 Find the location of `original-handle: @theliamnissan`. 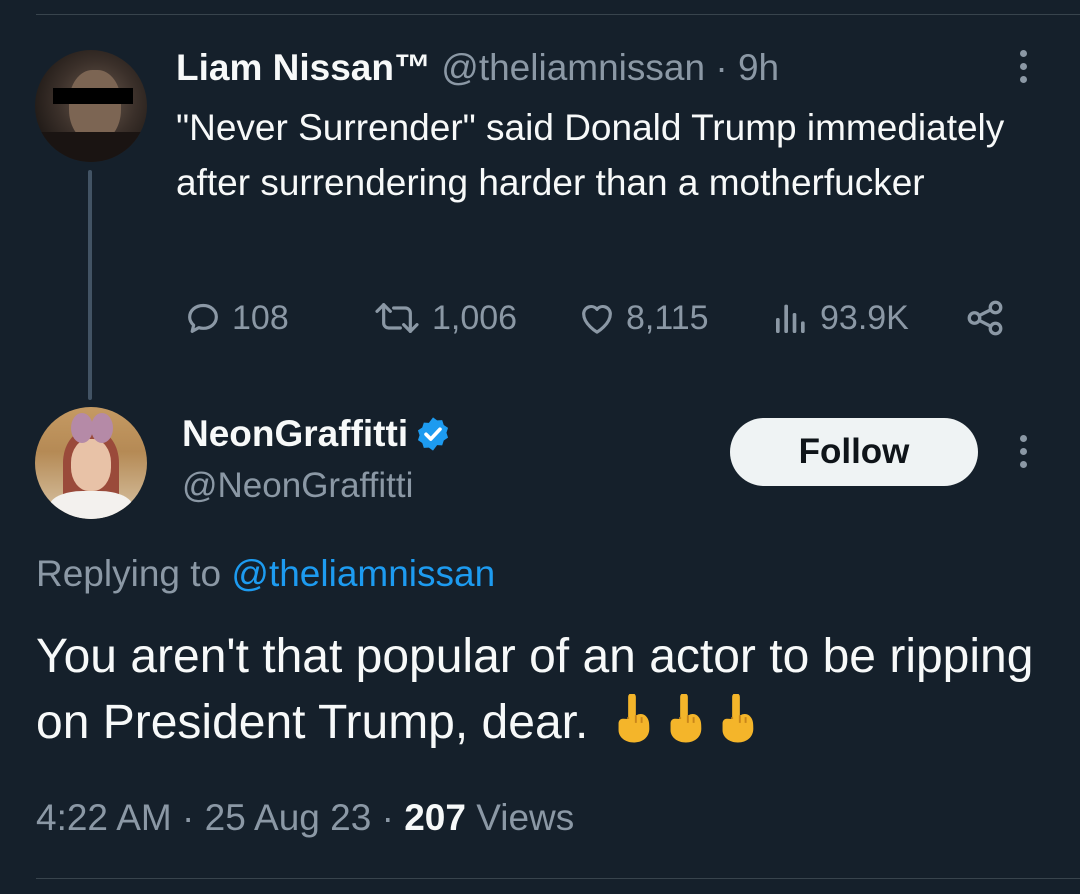

original-handle: @theliamnissan is located at coordinates (573, 67).